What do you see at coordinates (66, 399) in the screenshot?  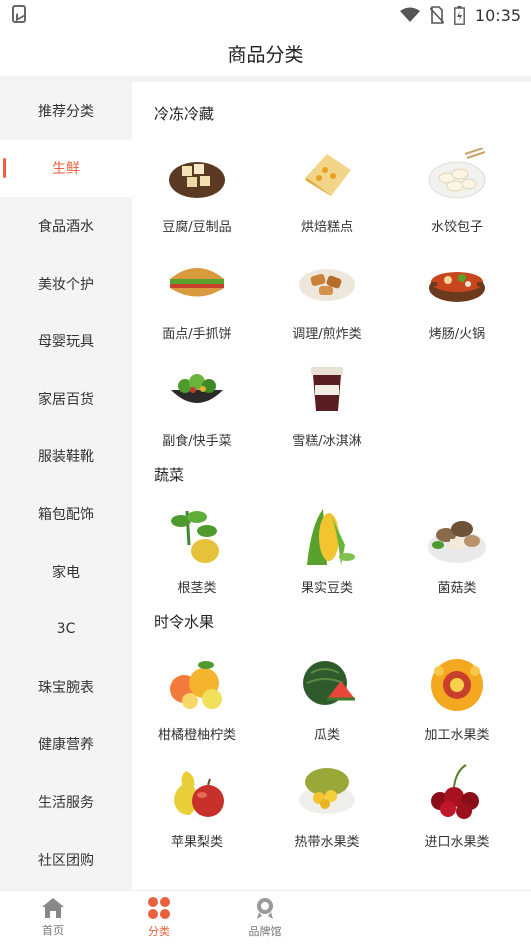 I see `sidebar-item-home: 家居百货` at bounding box center [66, 399].